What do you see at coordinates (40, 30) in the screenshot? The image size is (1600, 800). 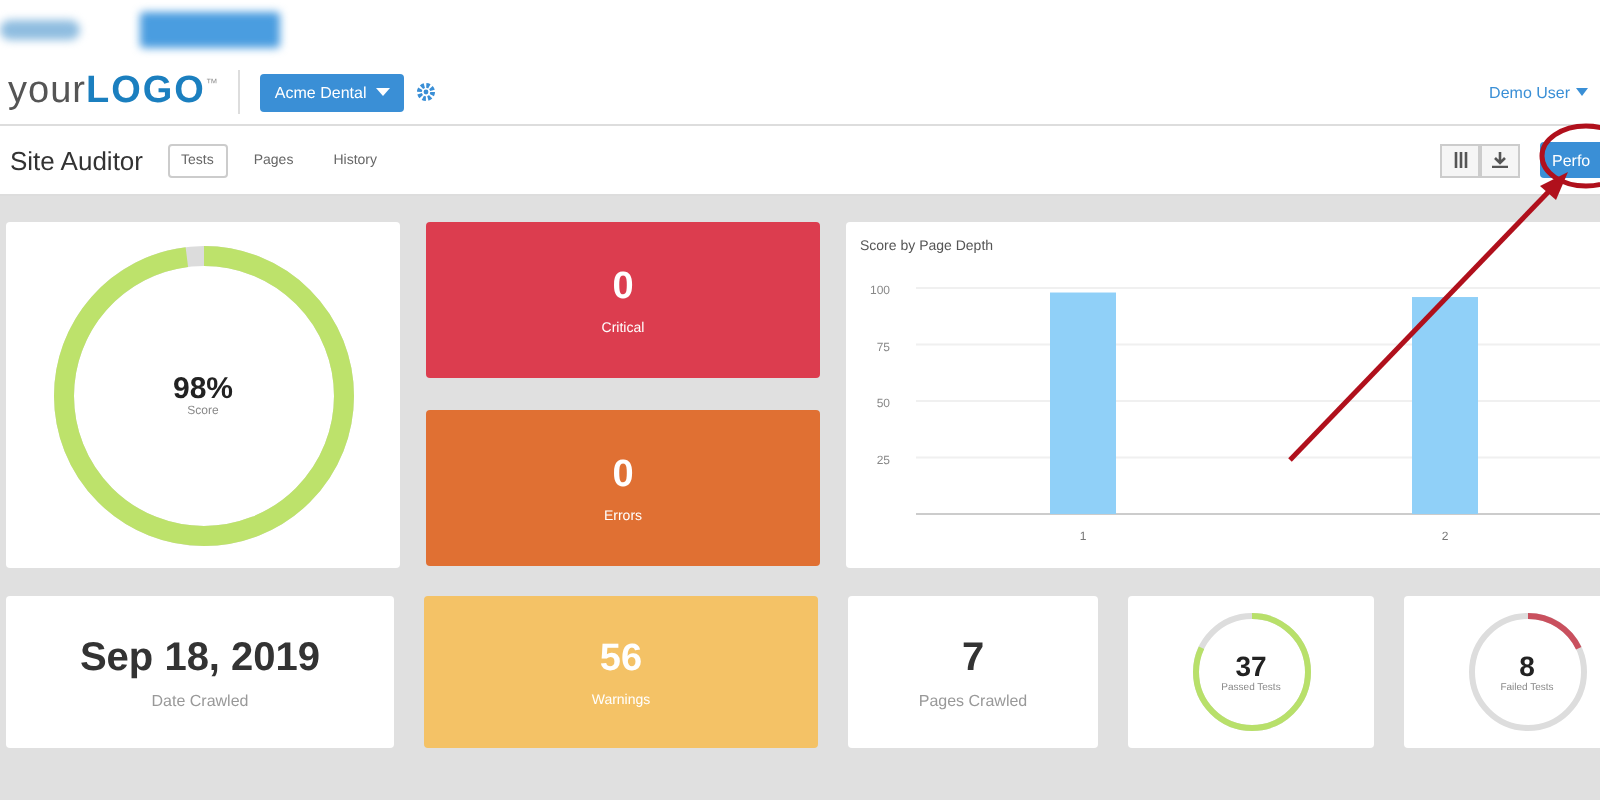 I see `blurred-logo` at bounding box center [40, 30].